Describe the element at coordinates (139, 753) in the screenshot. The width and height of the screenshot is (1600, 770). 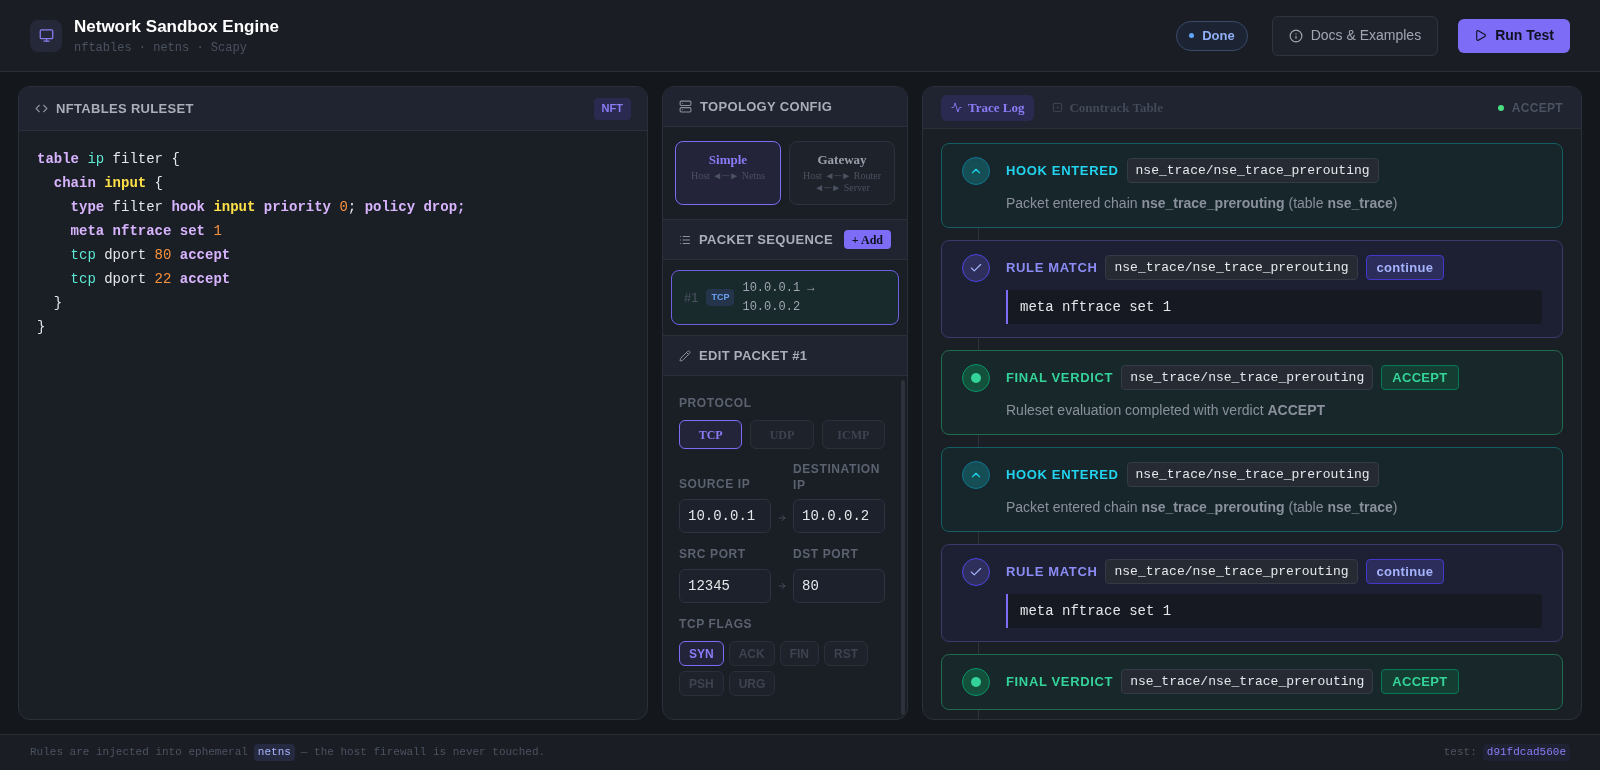
I see `footer-text: Rules are injected into ephemeral` at that location.